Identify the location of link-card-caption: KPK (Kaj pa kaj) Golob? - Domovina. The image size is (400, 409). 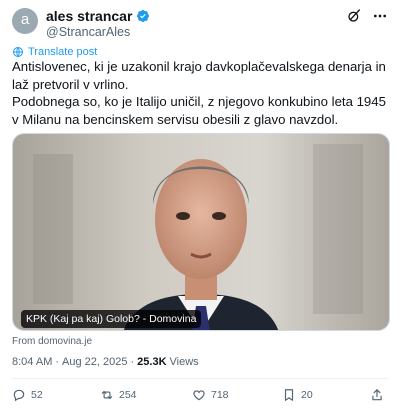
(111, 319).